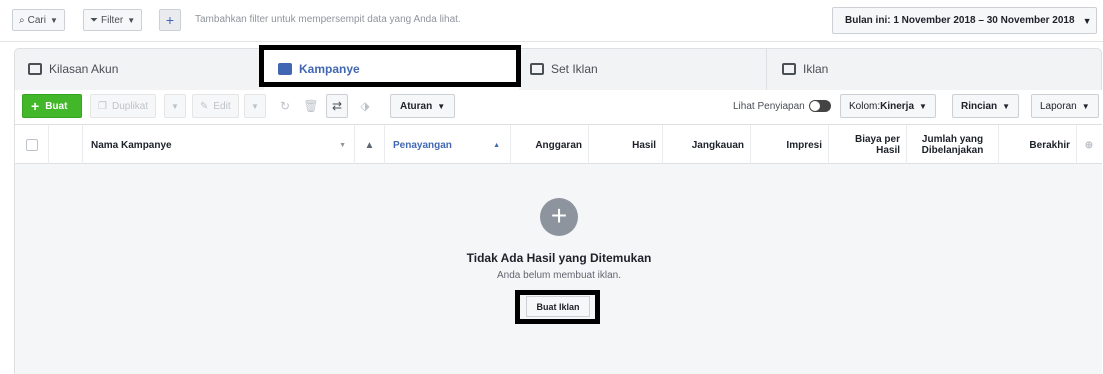  Describe the element at coordinates (766, 69) in the screenshot. I see `tab-divider` at that location.